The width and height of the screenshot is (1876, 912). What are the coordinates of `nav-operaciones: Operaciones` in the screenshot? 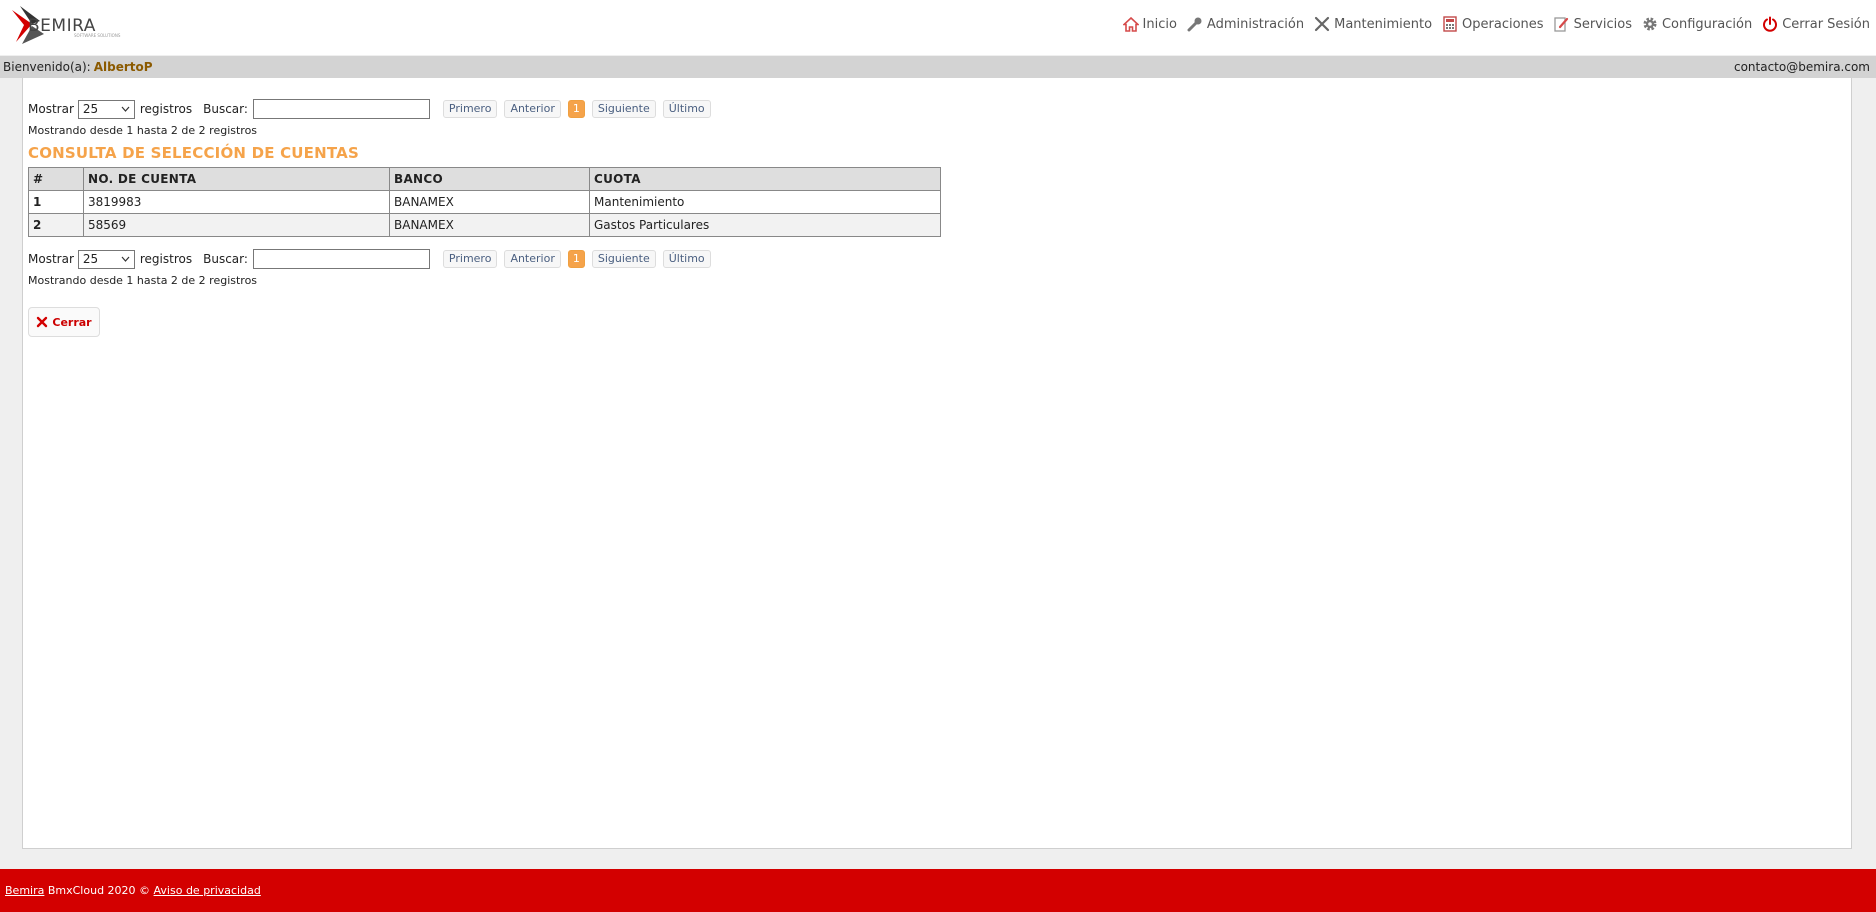 It's located at (1492, 24).